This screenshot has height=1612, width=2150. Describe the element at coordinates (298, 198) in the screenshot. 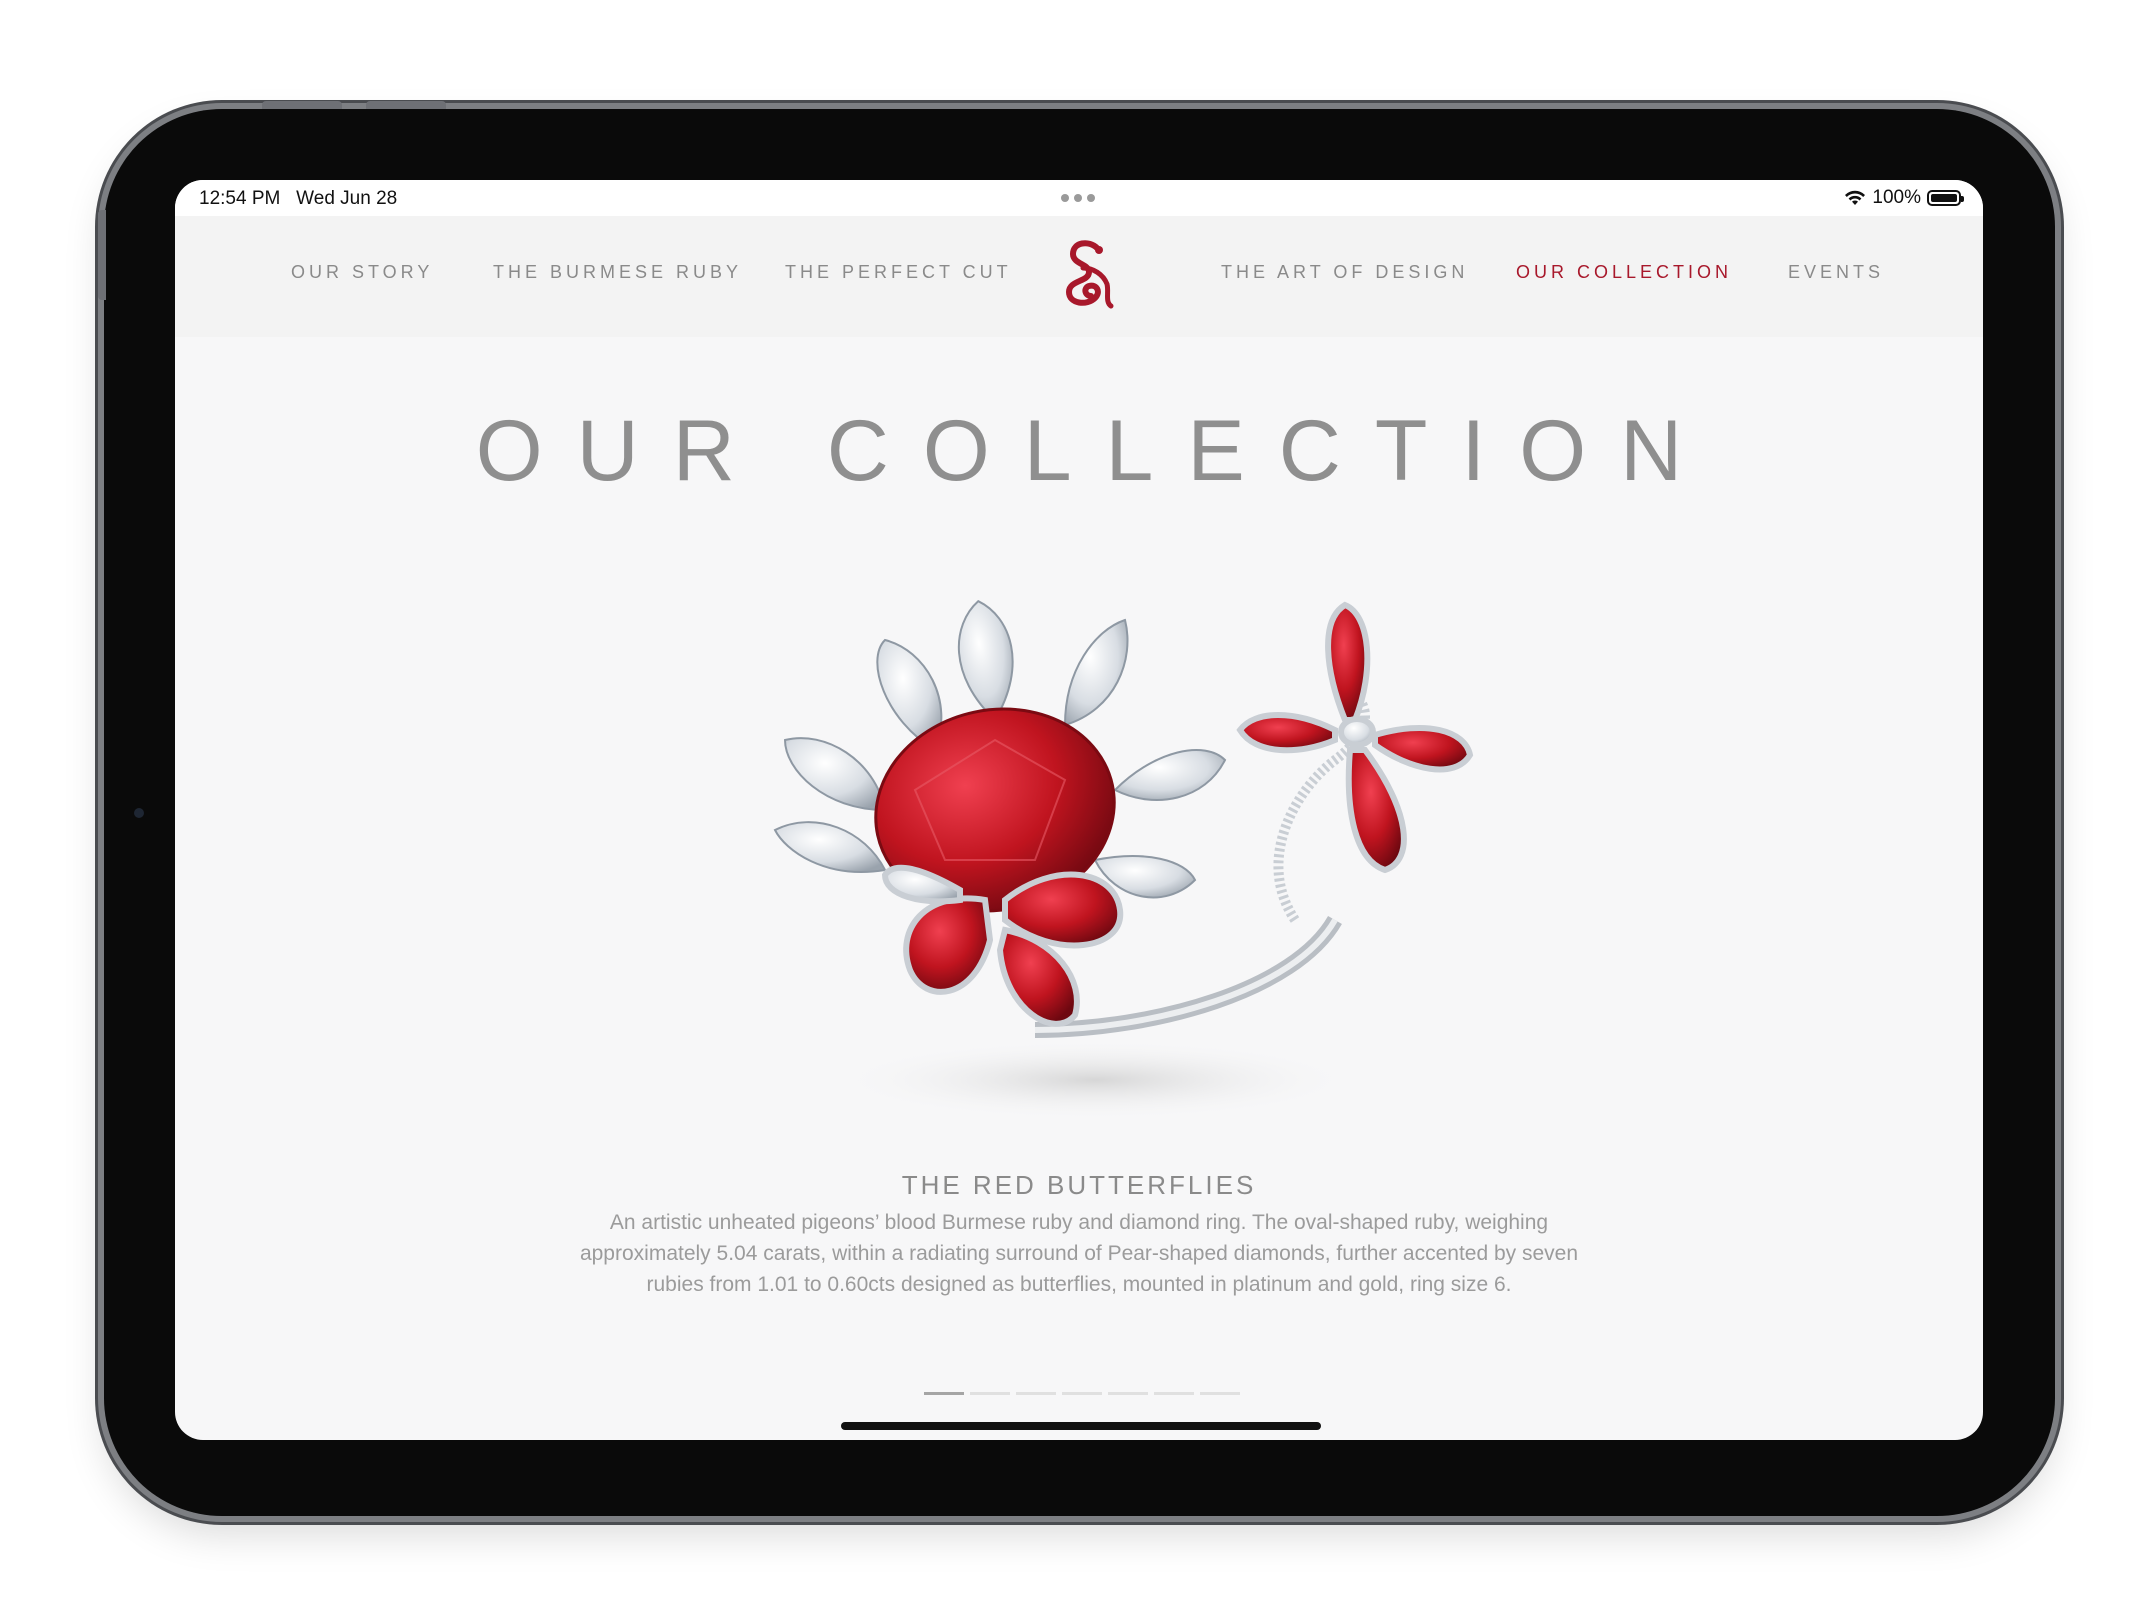

I see `status-time: 12:54 PM Wed Jun 28` at that location.